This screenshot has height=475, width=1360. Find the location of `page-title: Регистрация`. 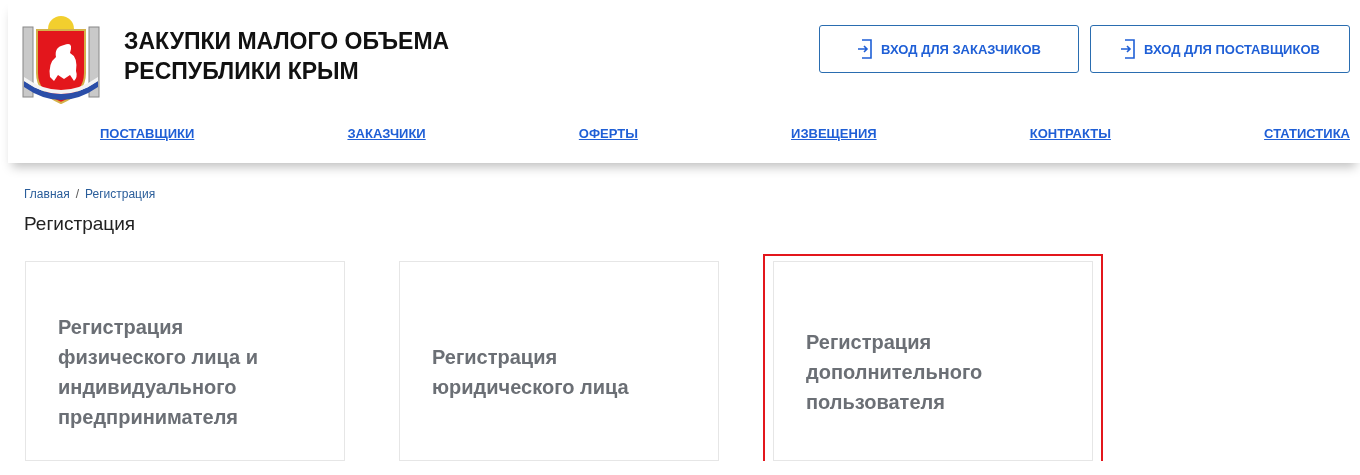

page-title: Регистрация is located at coordinates (80, 224).